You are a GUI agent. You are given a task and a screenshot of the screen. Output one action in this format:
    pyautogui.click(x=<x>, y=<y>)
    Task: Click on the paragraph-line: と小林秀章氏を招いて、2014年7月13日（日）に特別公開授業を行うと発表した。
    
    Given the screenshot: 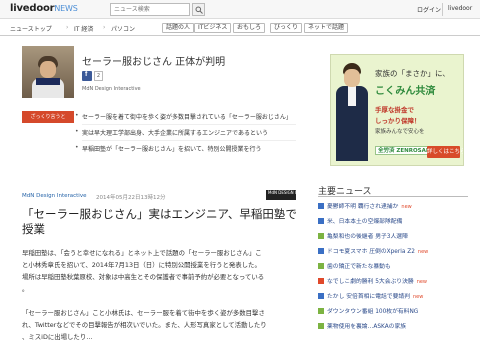 What is the action you would take?
    pyautogui.click(x=141, y=265)
    